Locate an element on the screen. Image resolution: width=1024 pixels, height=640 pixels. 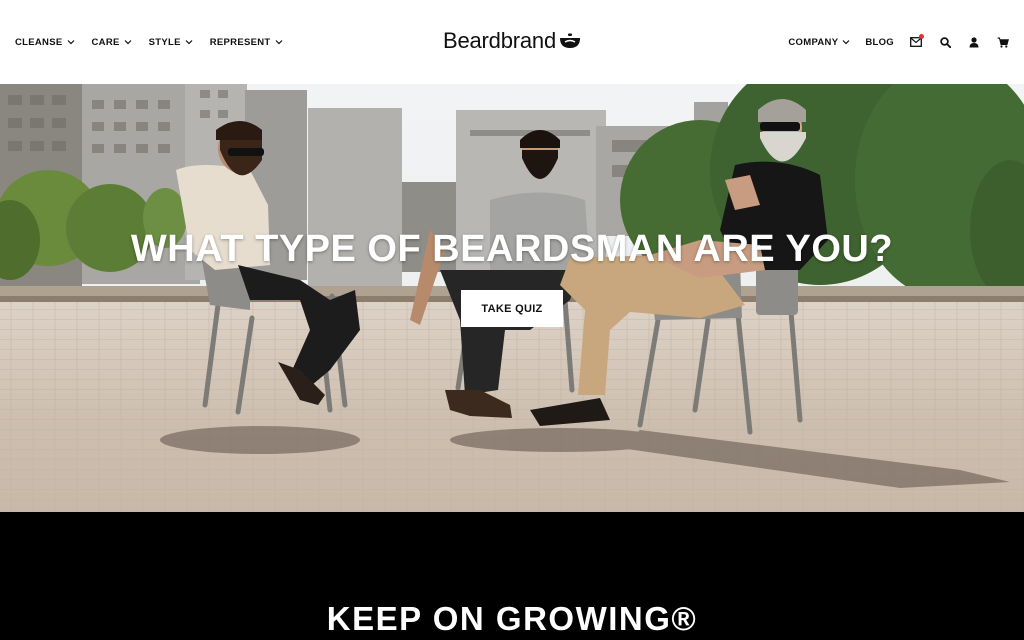
hero-title: WHAT TYPE OF BEARDSMAN ARE YOU? is located at coordinates (512, 249).